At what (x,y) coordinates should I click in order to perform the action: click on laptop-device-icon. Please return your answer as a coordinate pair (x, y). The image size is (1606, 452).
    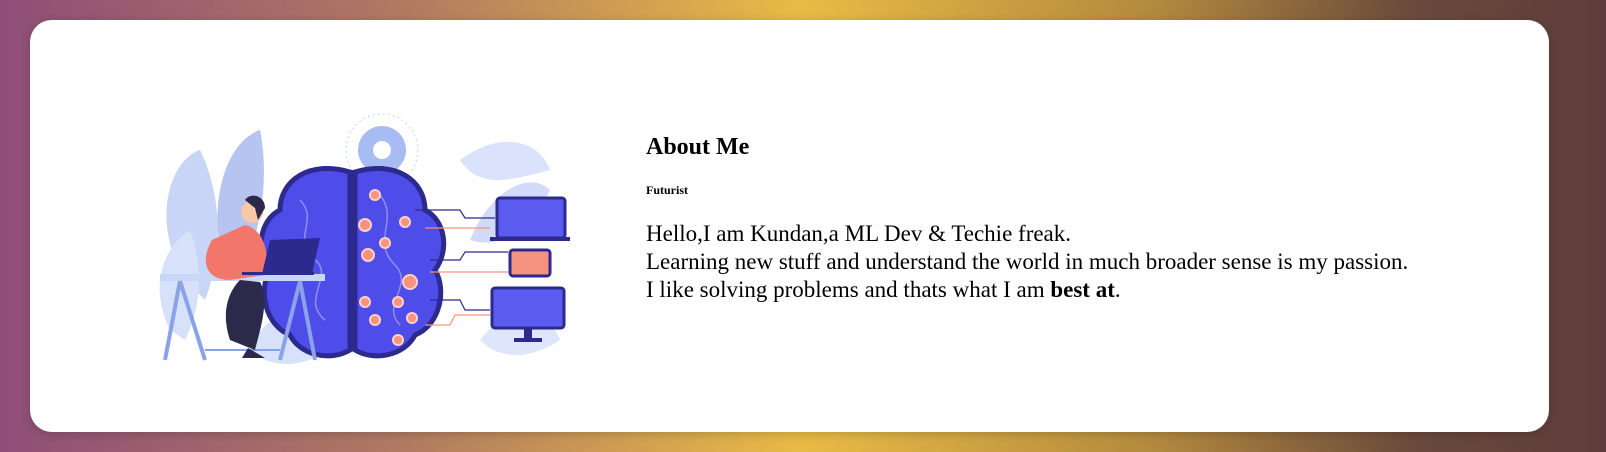
    Looking at the image, I should click on (530, 218).